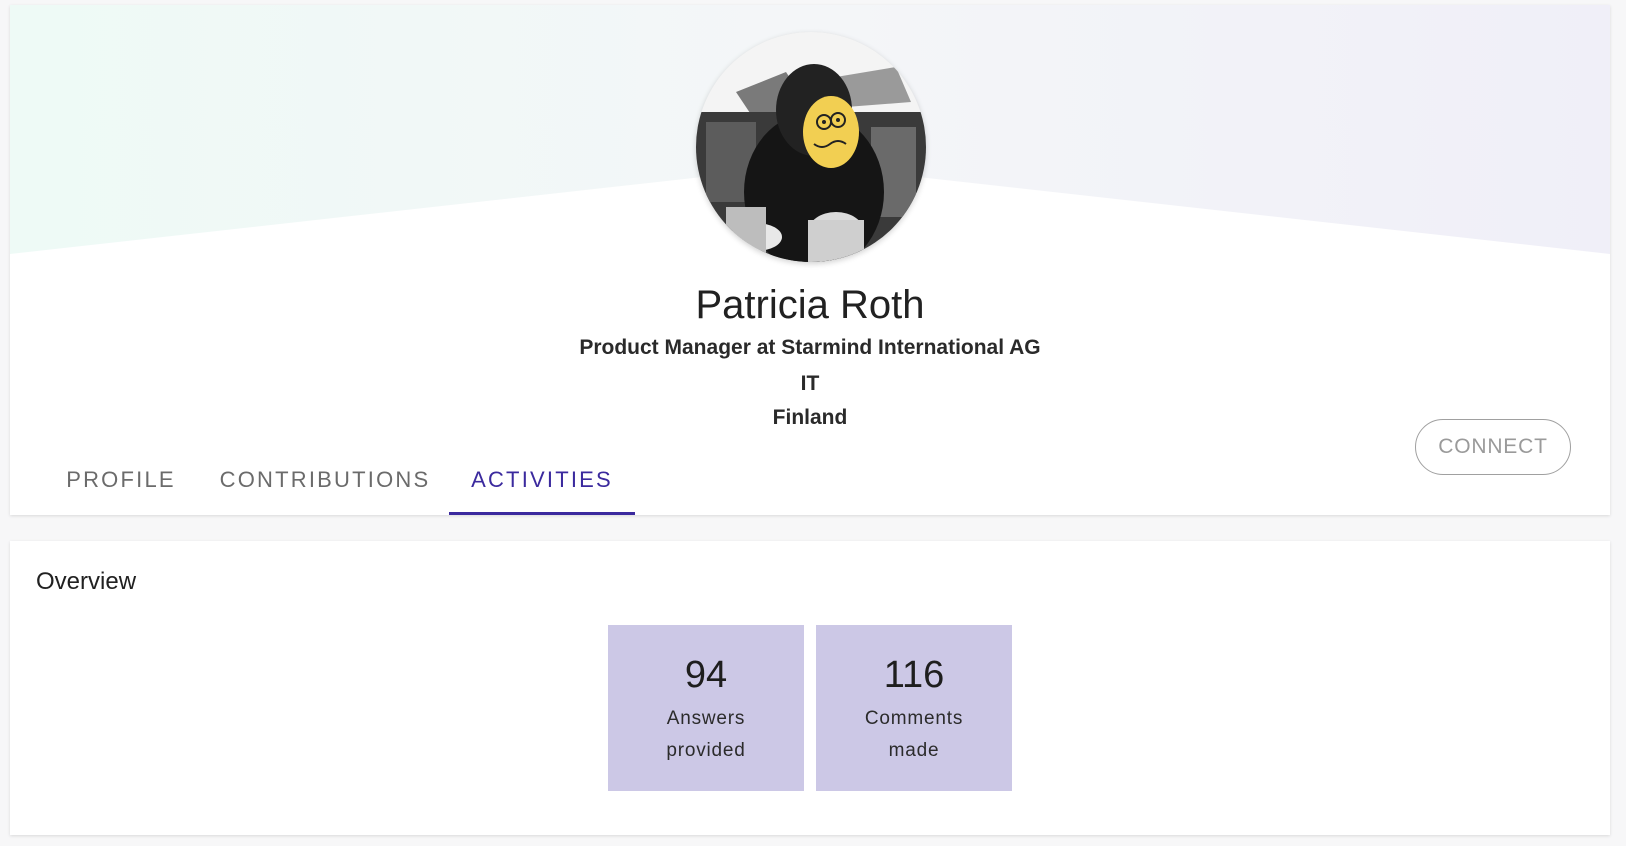 The image size is (1626, 846). What do you see at coordinates (810, 305) in the screenshot?
I see `profile-name: Patricia Roth` at bounding box center [810, 305].